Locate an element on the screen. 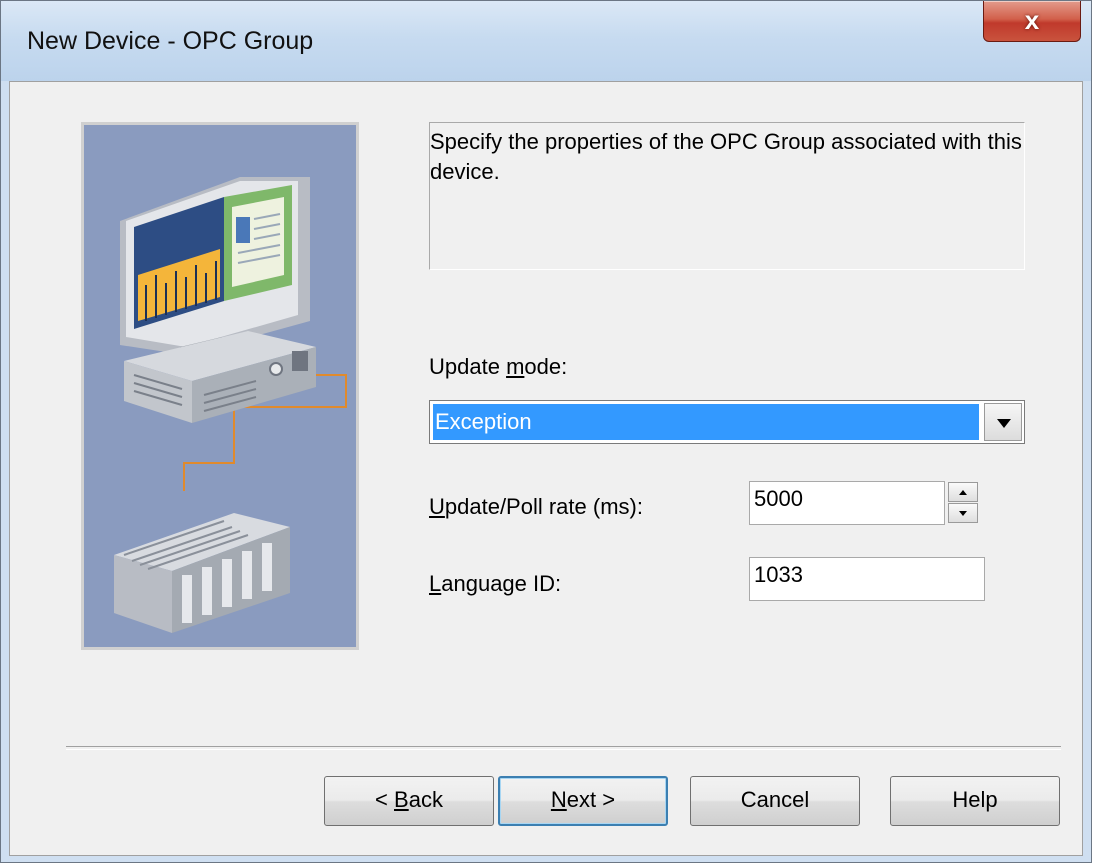  back-button: < Back is located at coordinates (409, 801).